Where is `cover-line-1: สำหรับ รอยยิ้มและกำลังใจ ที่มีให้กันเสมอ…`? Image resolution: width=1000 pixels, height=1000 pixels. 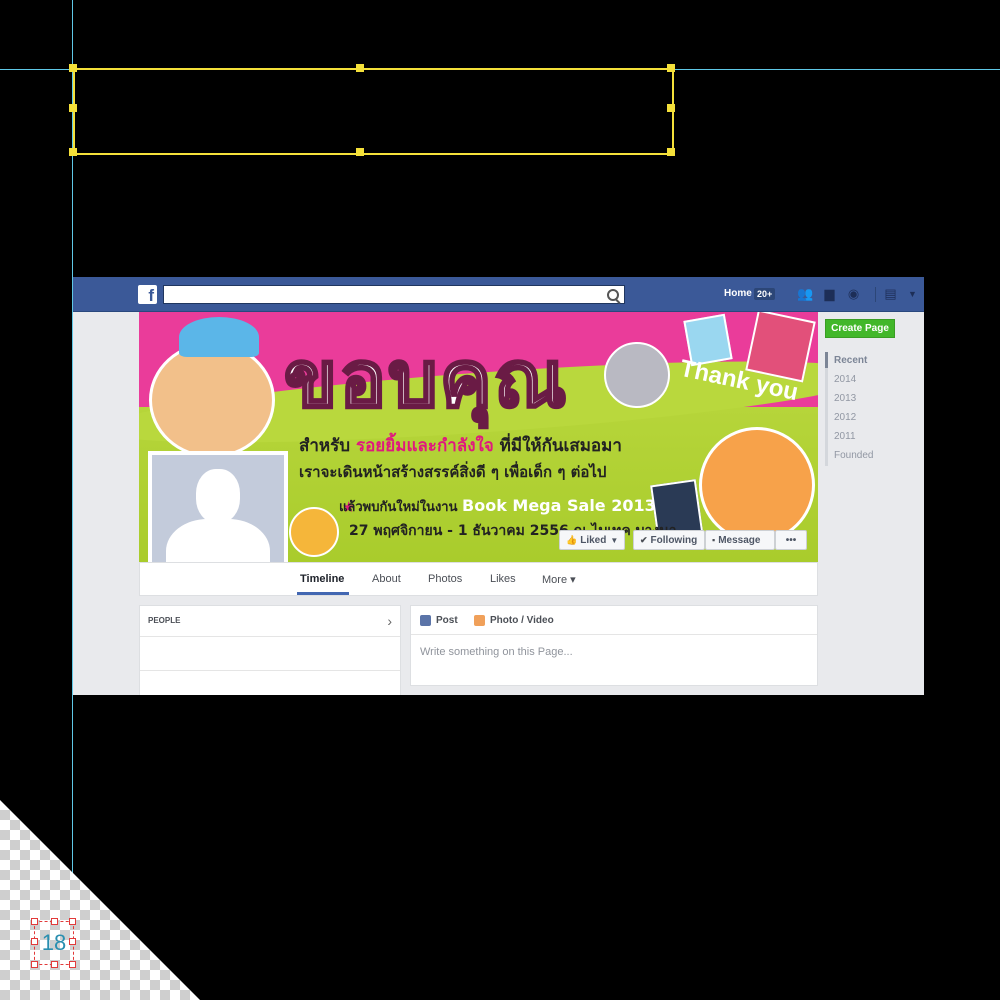 cover-line-1: สำหรับ รอยยิ้มและกำลังใจ ที่มีให้กันเสมอ… is located at coordinates (460, 445).